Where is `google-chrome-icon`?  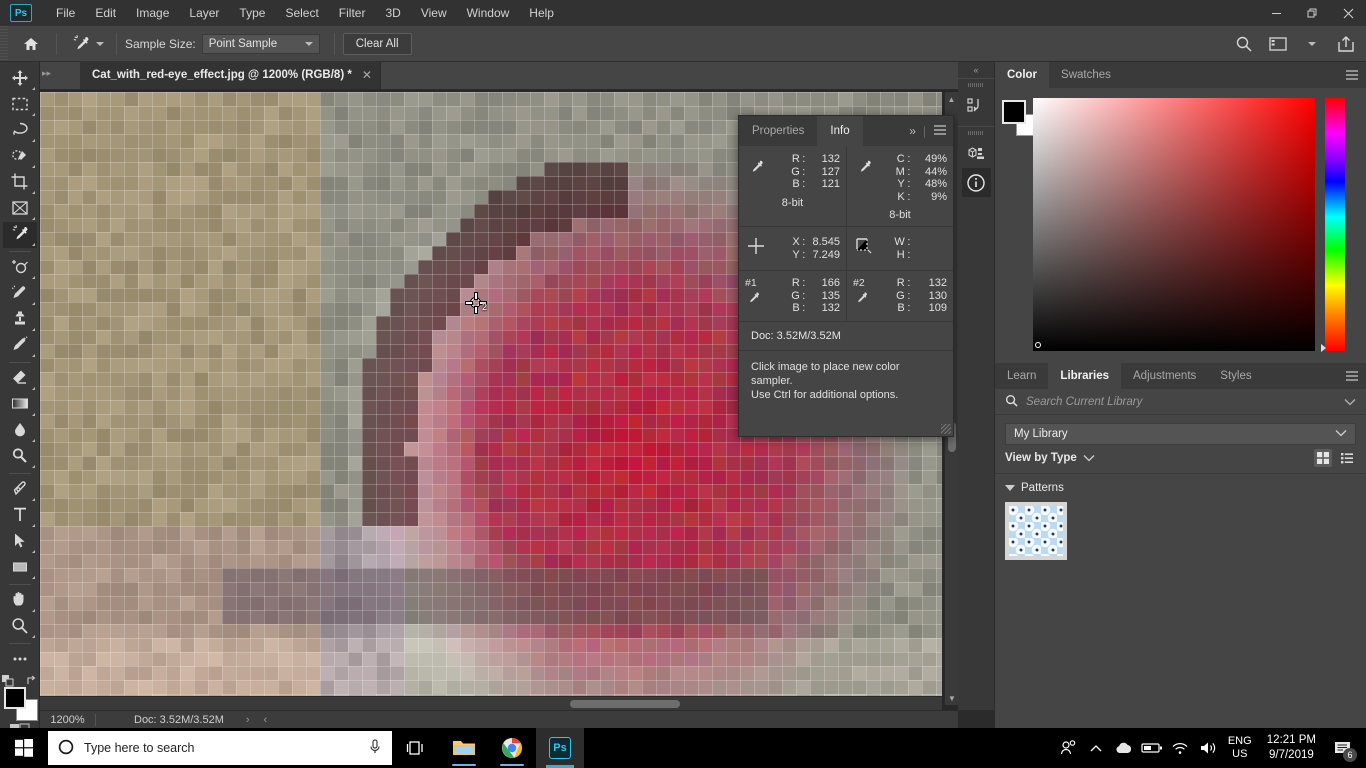 google-chrome-icon is located at coordinates (512, 748).